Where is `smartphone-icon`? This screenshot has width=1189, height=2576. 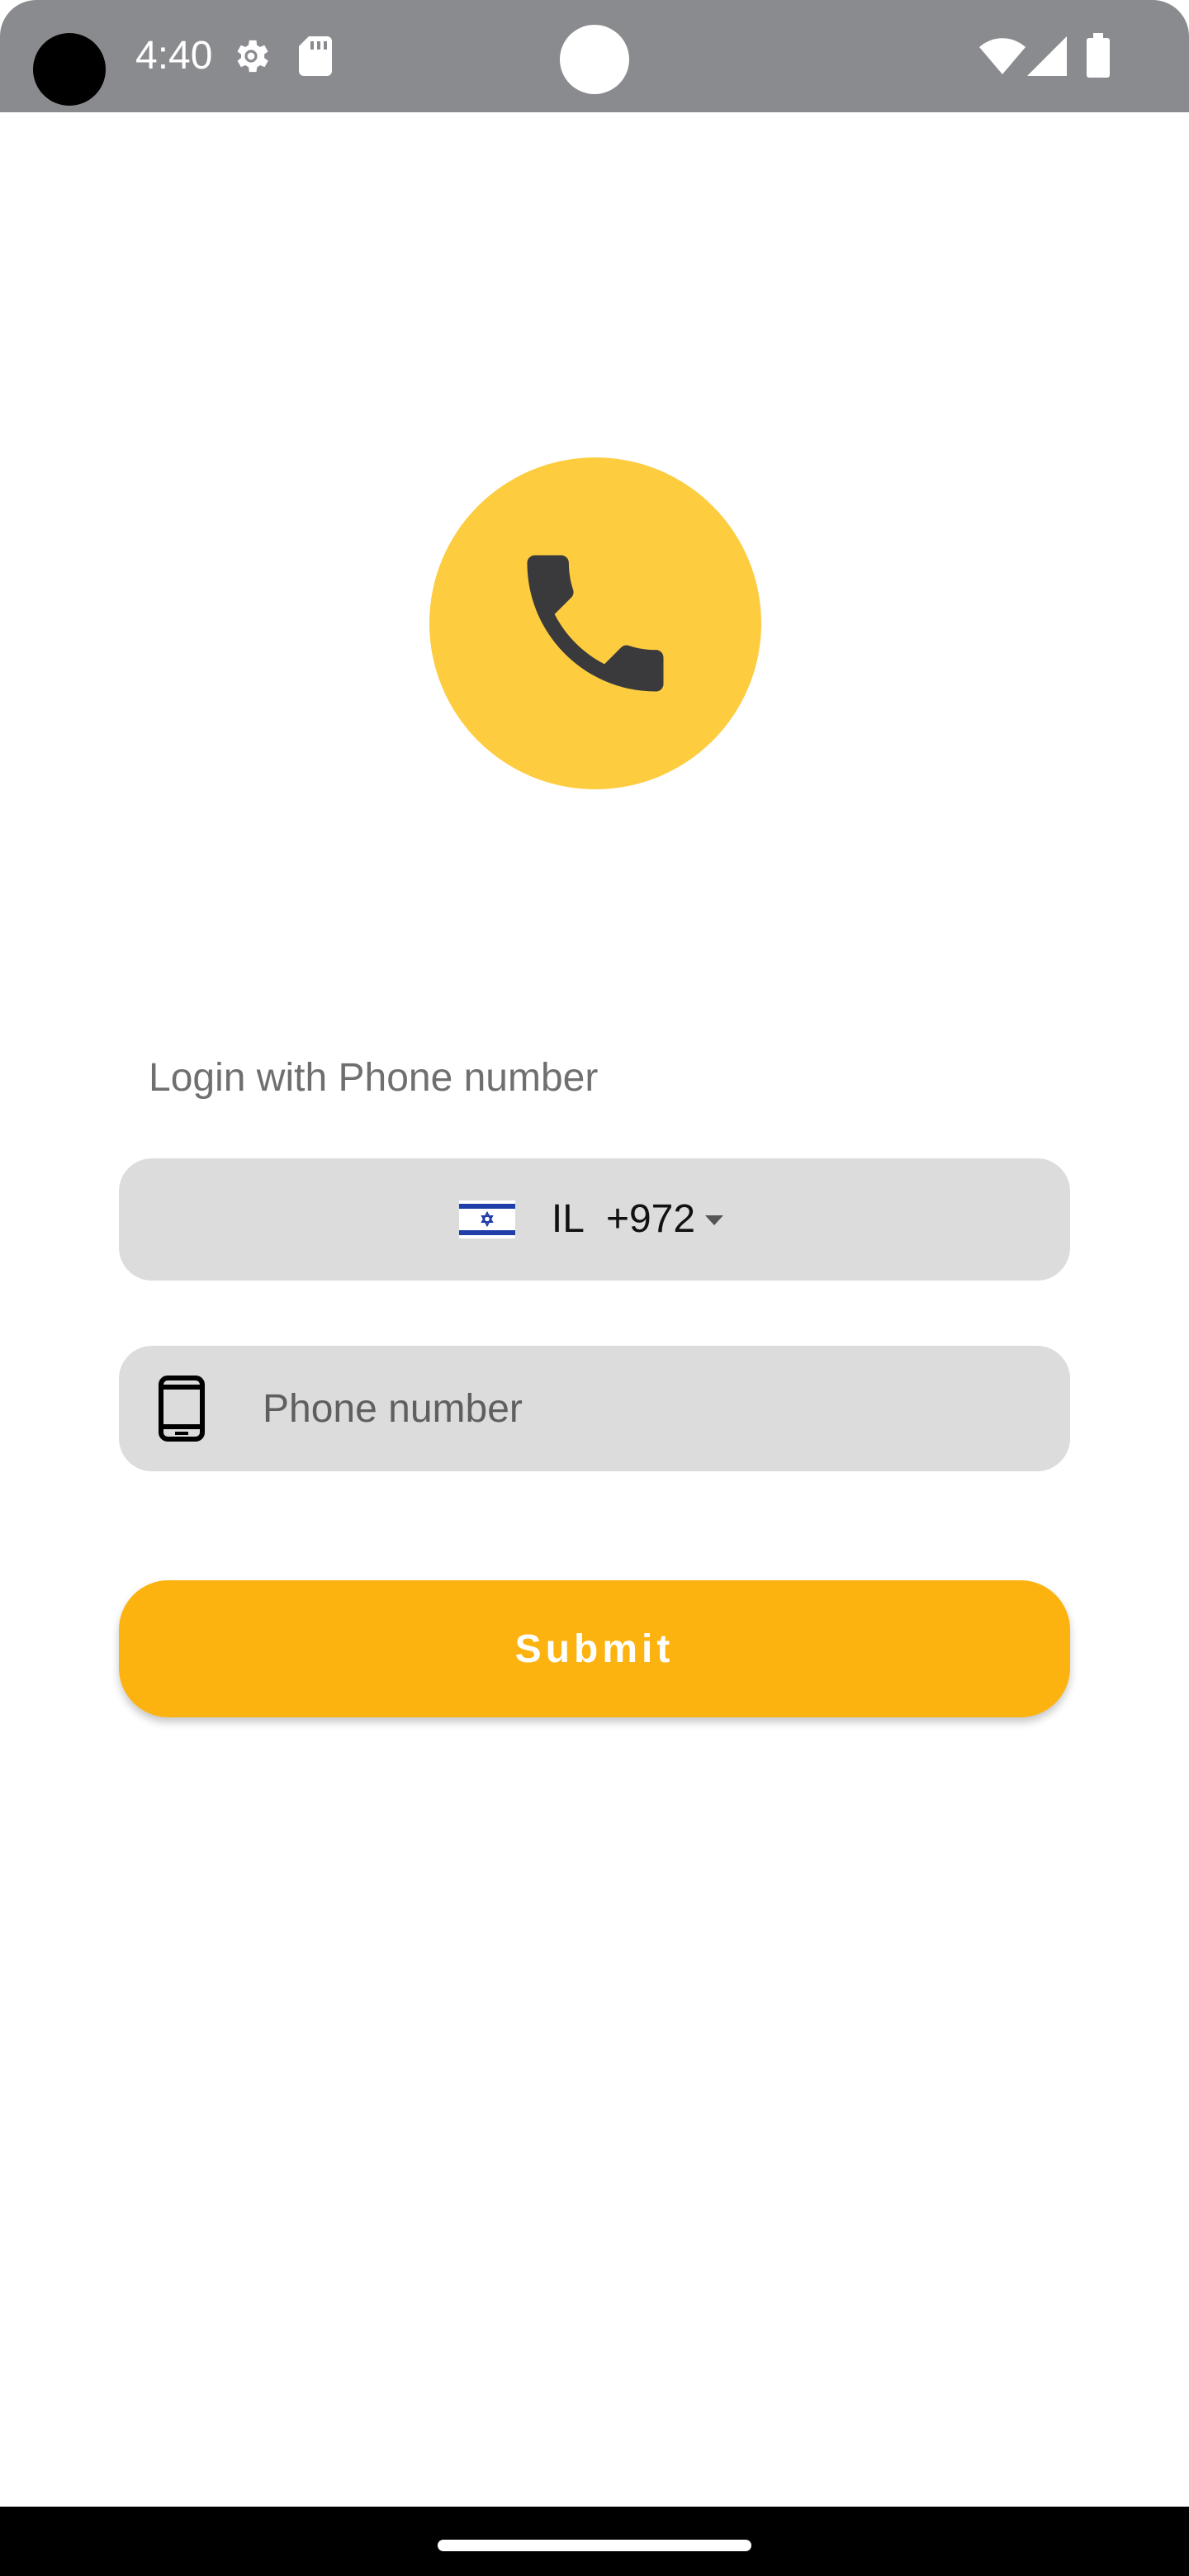
smartphone-icon is located at coordinates (182, 1409).